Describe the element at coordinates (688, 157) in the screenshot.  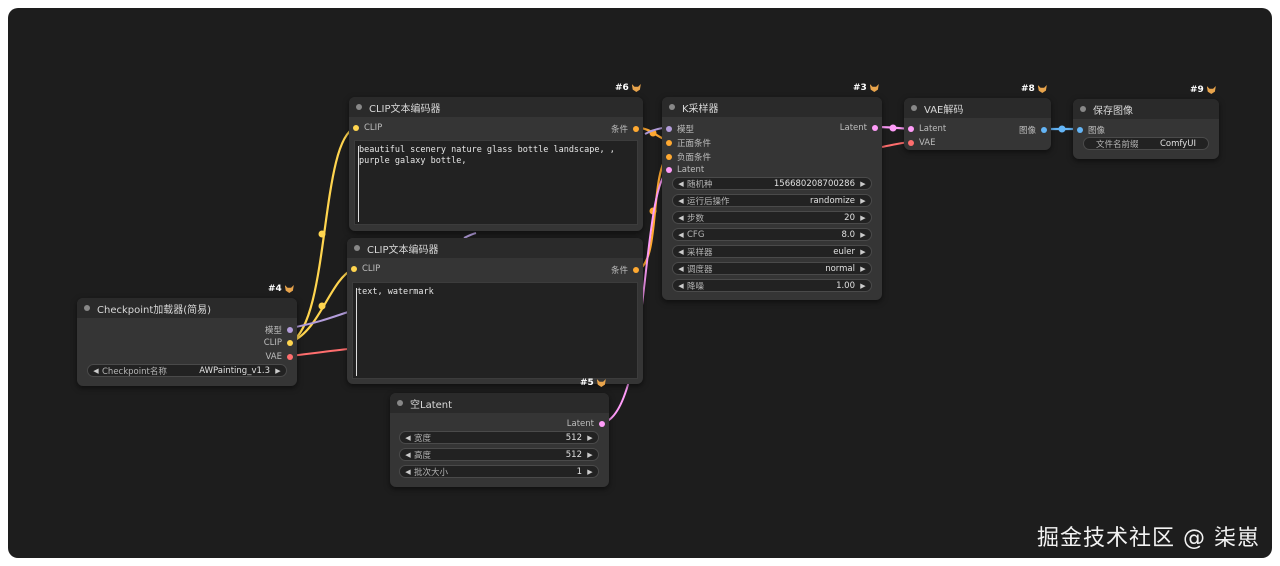
I see `input-slot-negative: 负面条件` at that location.